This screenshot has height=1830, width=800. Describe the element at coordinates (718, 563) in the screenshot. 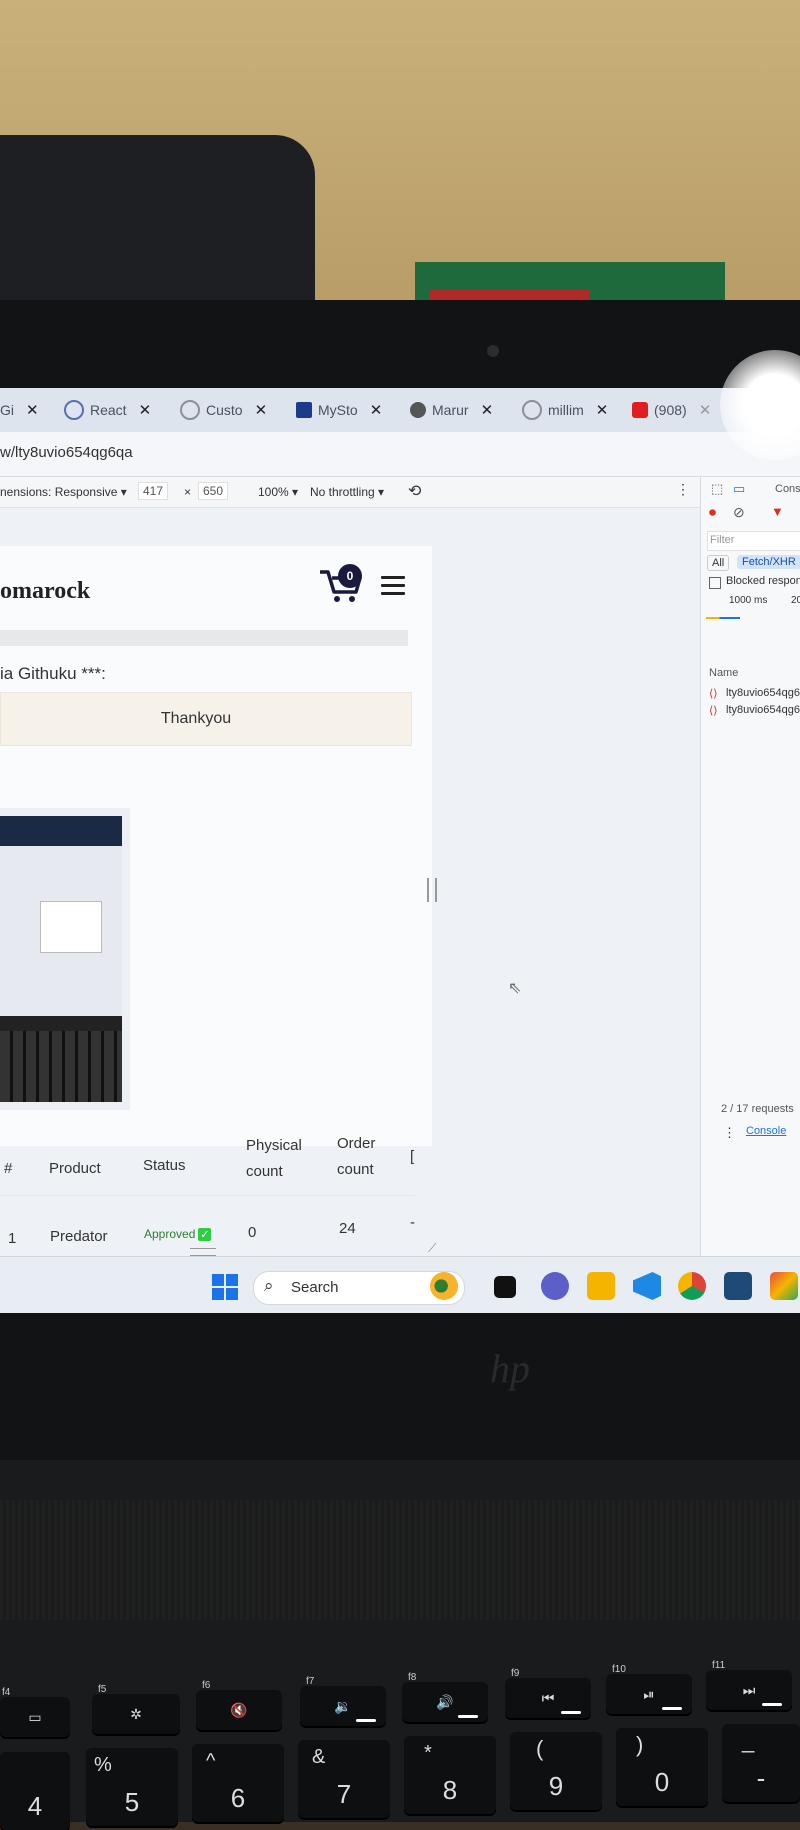

I see `type-filter-all: All` at that location.